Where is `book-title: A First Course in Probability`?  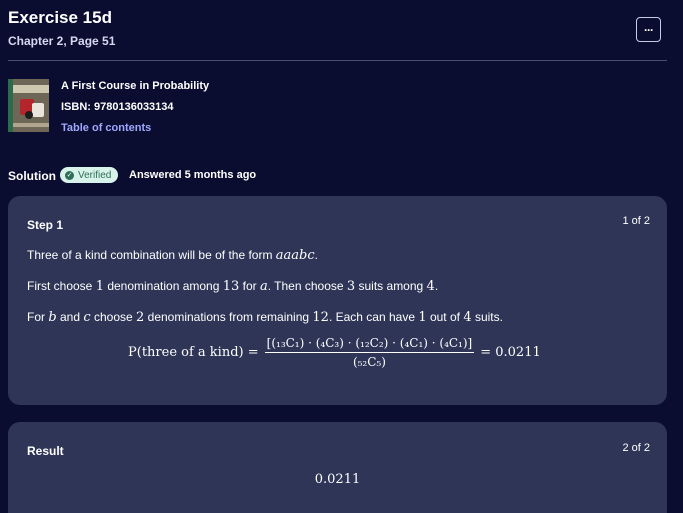
book-title: A First Course in Probability is located at coordinates (135, 86).